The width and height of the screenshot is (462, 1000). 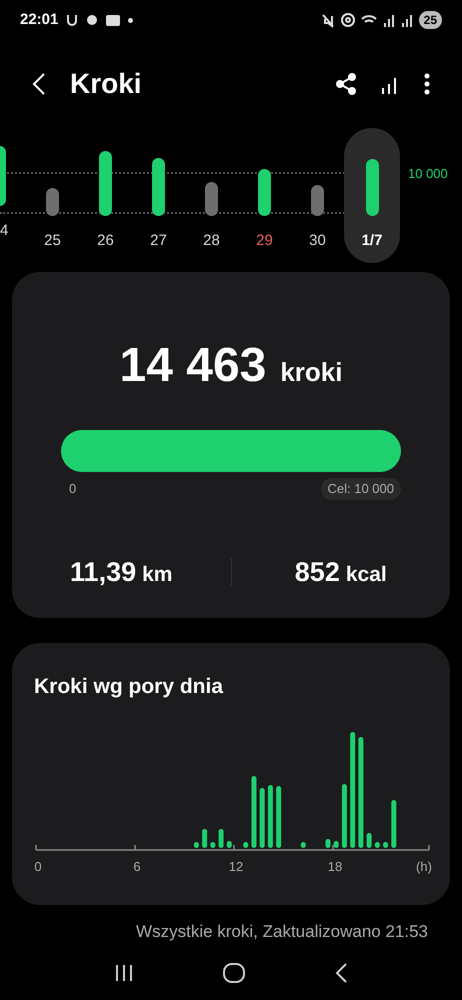 What do you see at coordinates (193, 366) in the screenshot?
I see `step-count: 14 463` at bounding box center [193, 366].